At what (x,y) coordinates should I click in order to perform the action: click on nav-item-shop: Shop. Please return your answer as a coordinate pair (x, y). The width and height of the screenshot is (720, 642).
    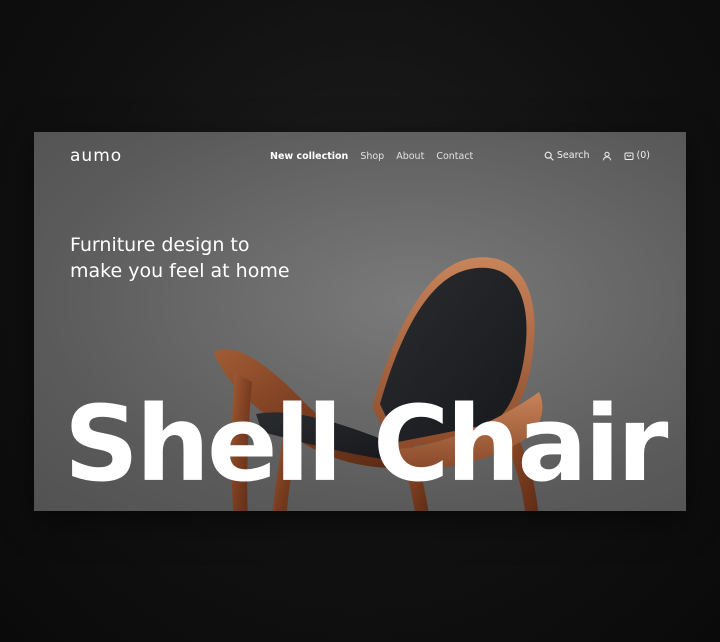
    Looking at the image, I should click on (372, 156).